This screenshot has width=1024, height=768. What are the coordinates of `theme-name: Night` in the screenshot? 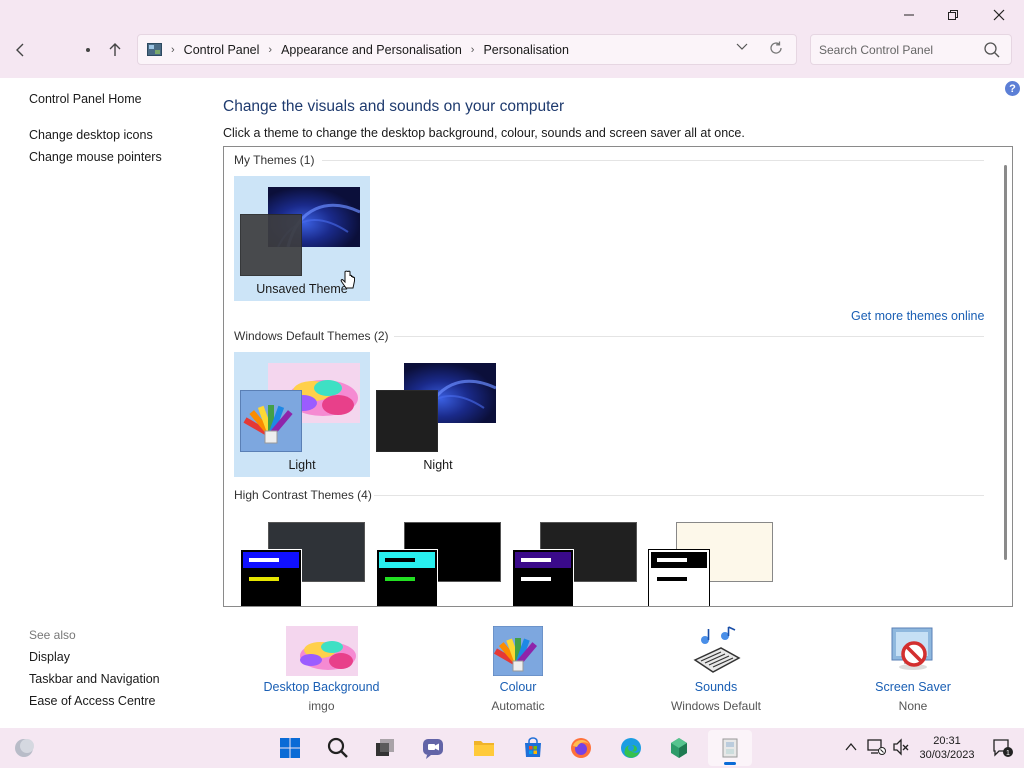 It's located at (438, 465).